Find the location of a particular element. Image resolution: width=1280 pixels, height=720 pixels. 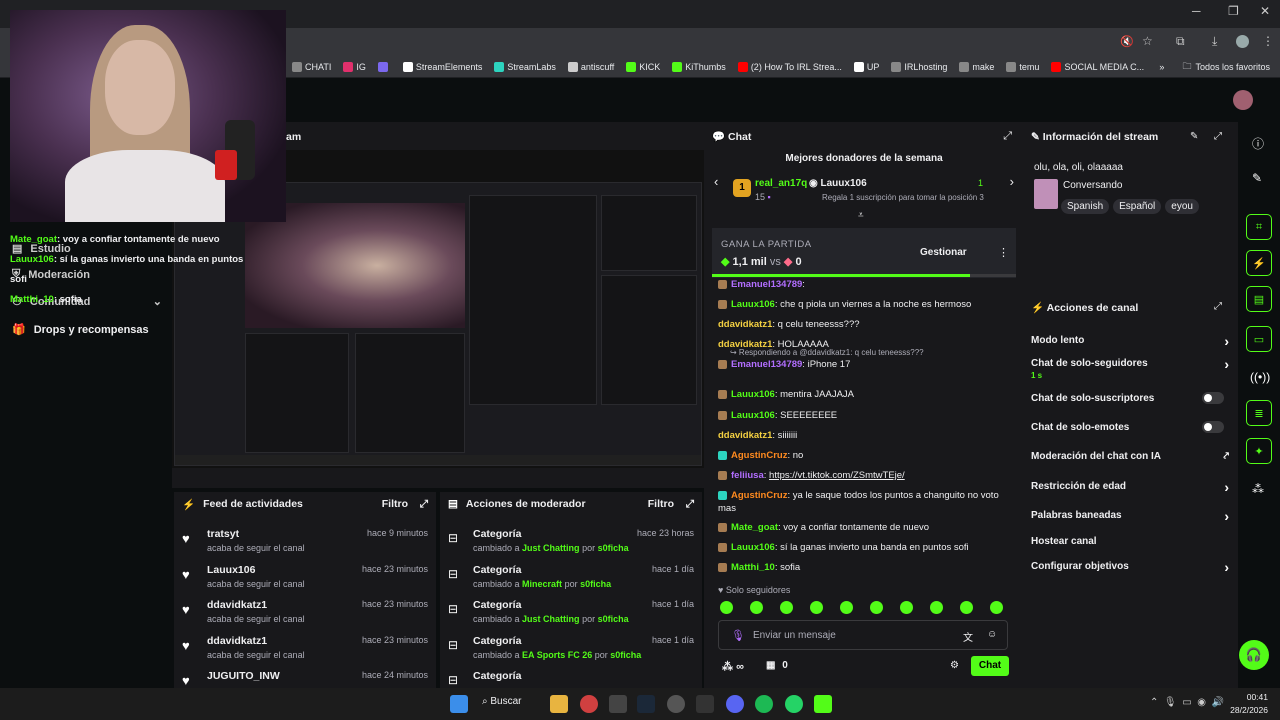

chat-username: feliiusa is located at coordinates (747, 475).